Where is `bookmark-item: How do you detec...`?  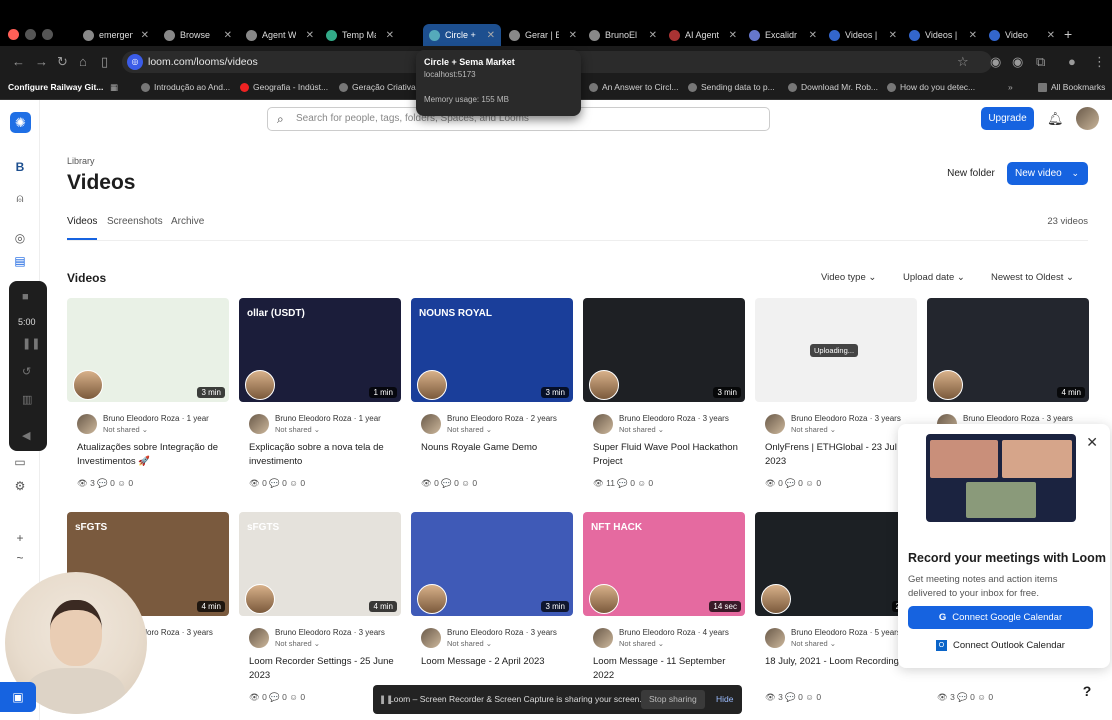
bookmark-item: How do you detec... is located at coordinates (931, 87).